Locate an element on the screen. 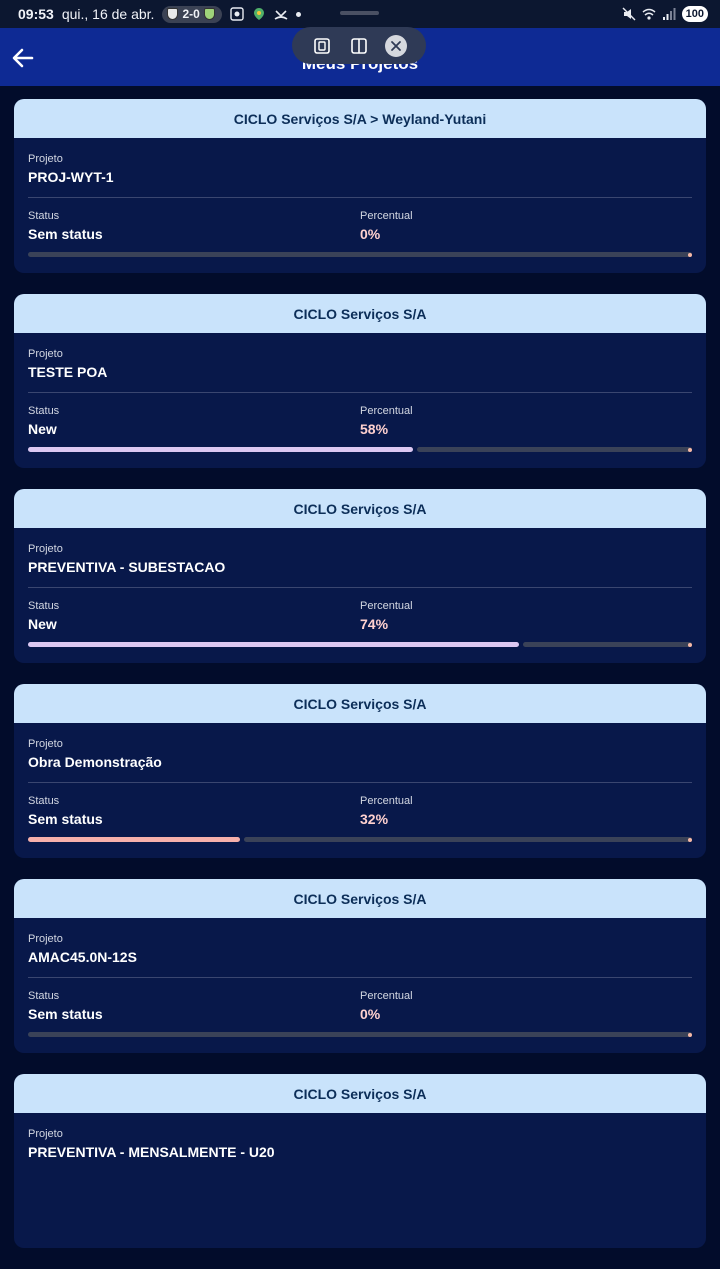 Image resolution: width=720 pixels, height=1269 pixels. clock: 09:53 is located at coordinates (36, 14).